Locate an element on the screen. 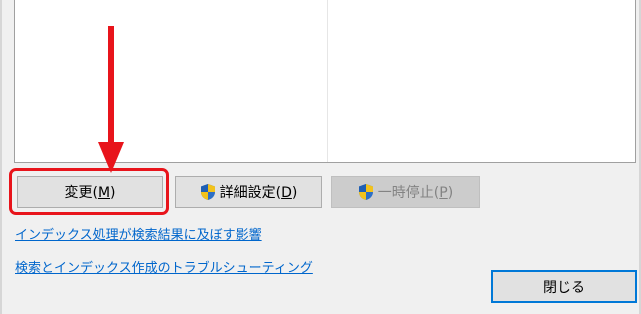 This screenshot has width=641, height=314. modify-button: 変更(M) is located at coordinates (90, 192).